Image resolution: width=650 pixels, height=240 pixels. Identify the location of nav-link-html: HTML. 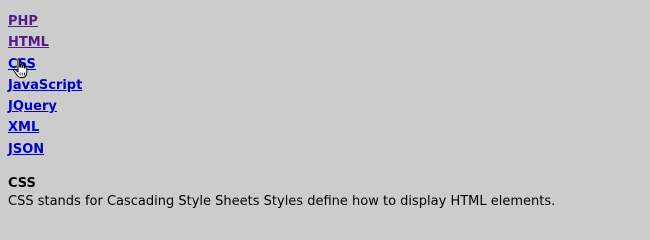
(28, 42).